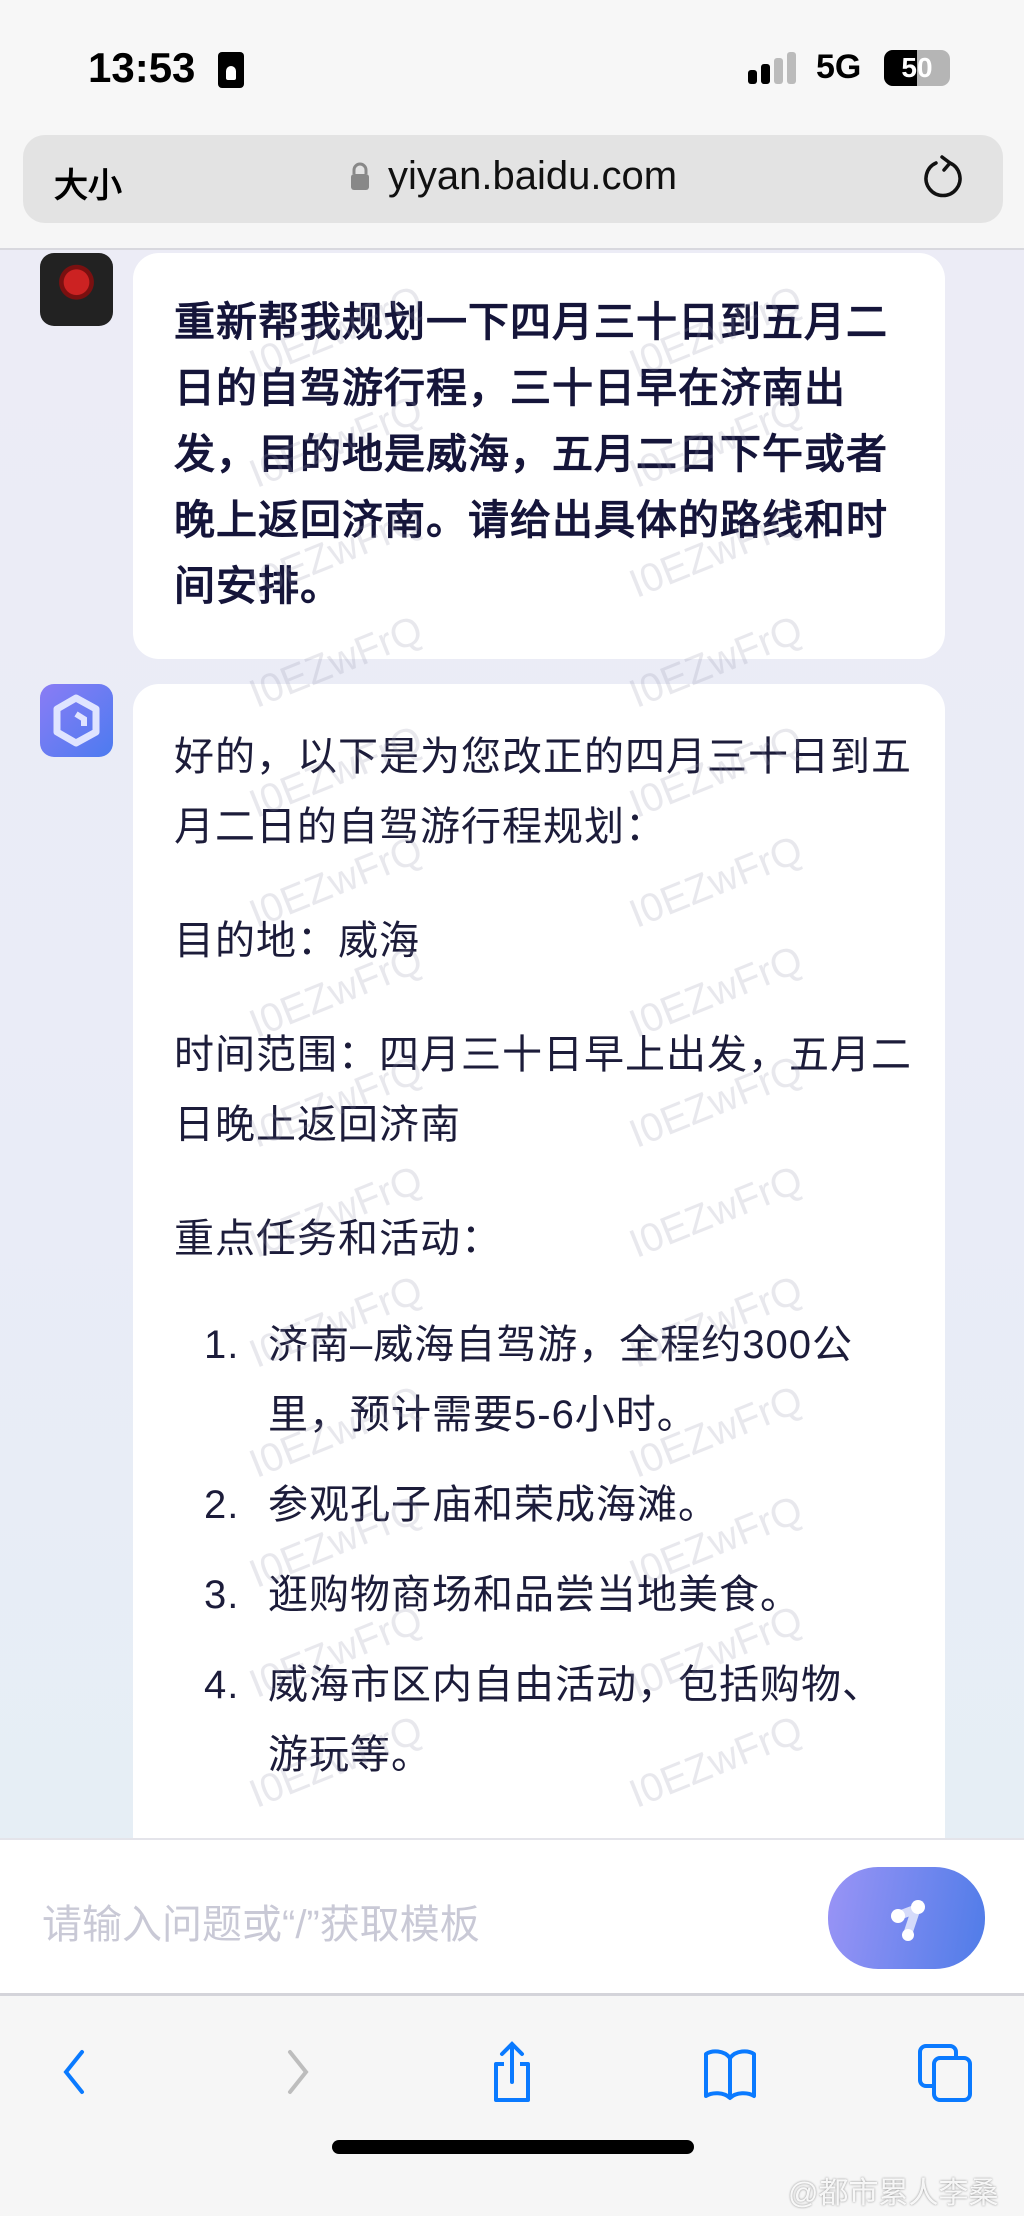 This screenshot has width=1024, height=2216. What do you see at coordinates (772, 68) in the screenshot?
I see `cellular-signal-icon` at bounding box center [772, 68].